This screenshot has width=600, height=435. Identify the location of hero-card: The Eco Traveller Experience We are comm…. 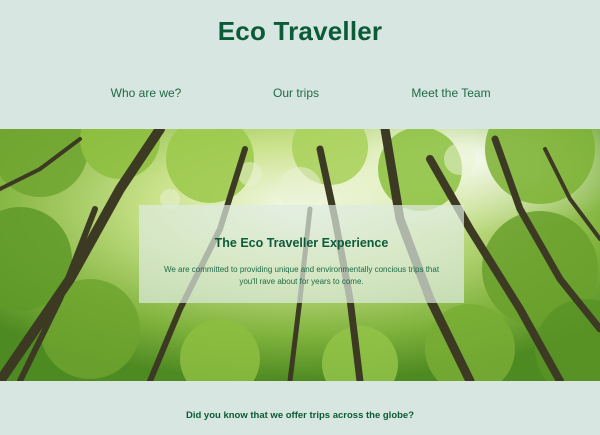
(301, 254).